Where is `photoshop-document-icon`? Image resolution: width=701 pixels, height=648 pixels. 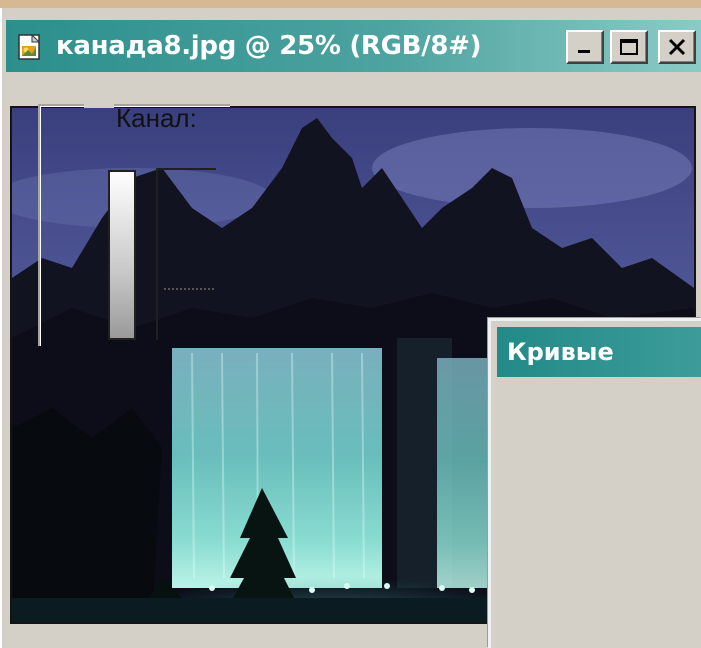 photoshop-document-icon is located at coordinates (29, 46).